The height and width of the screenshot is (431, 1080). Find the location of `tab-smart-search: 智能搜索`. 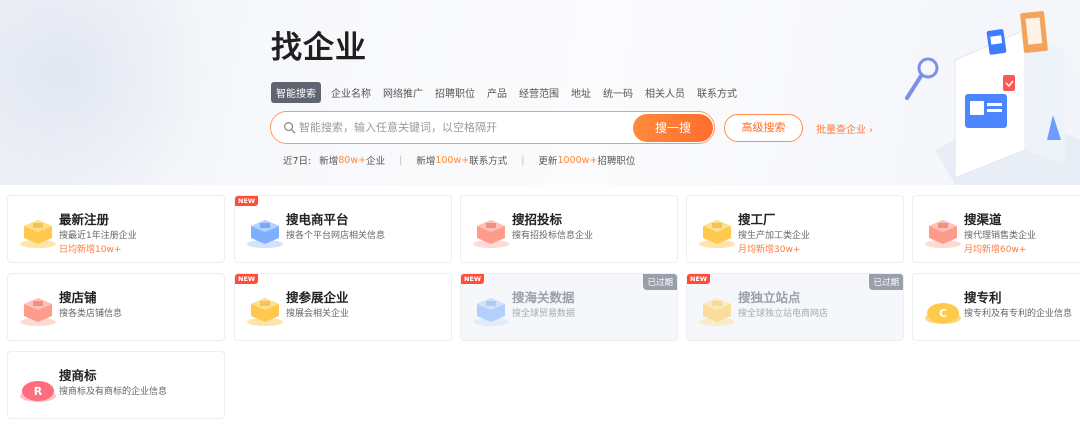

tab-smart-search: 智能搜索 is located at coordinates (296, 92).